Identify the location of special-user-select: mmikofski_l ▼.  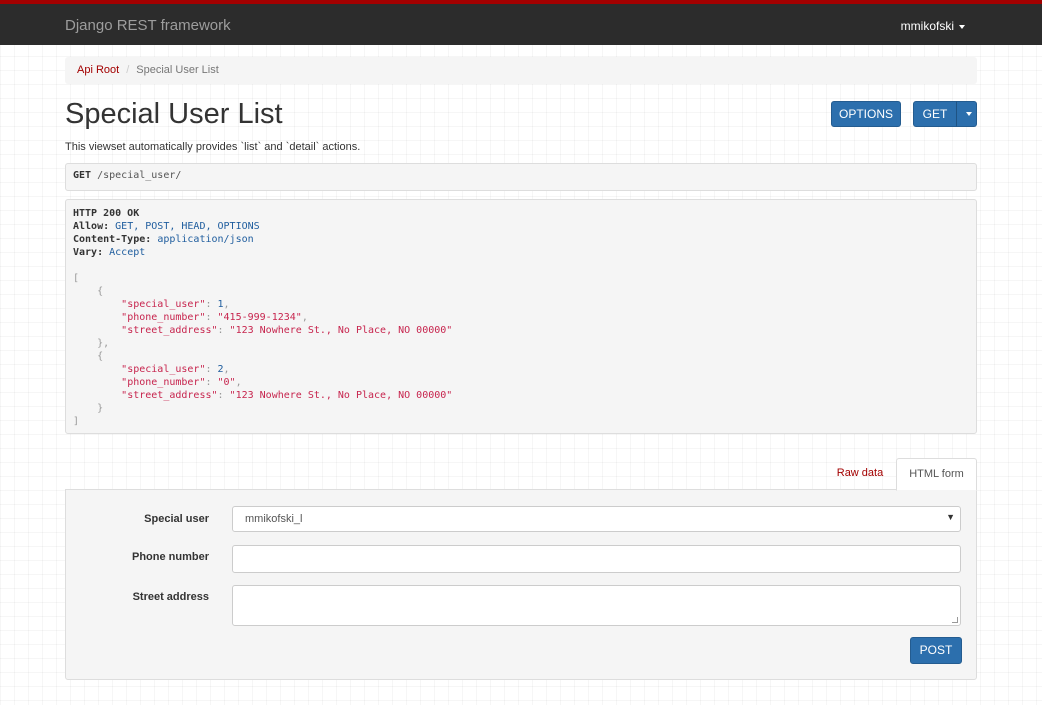
(596, 519).